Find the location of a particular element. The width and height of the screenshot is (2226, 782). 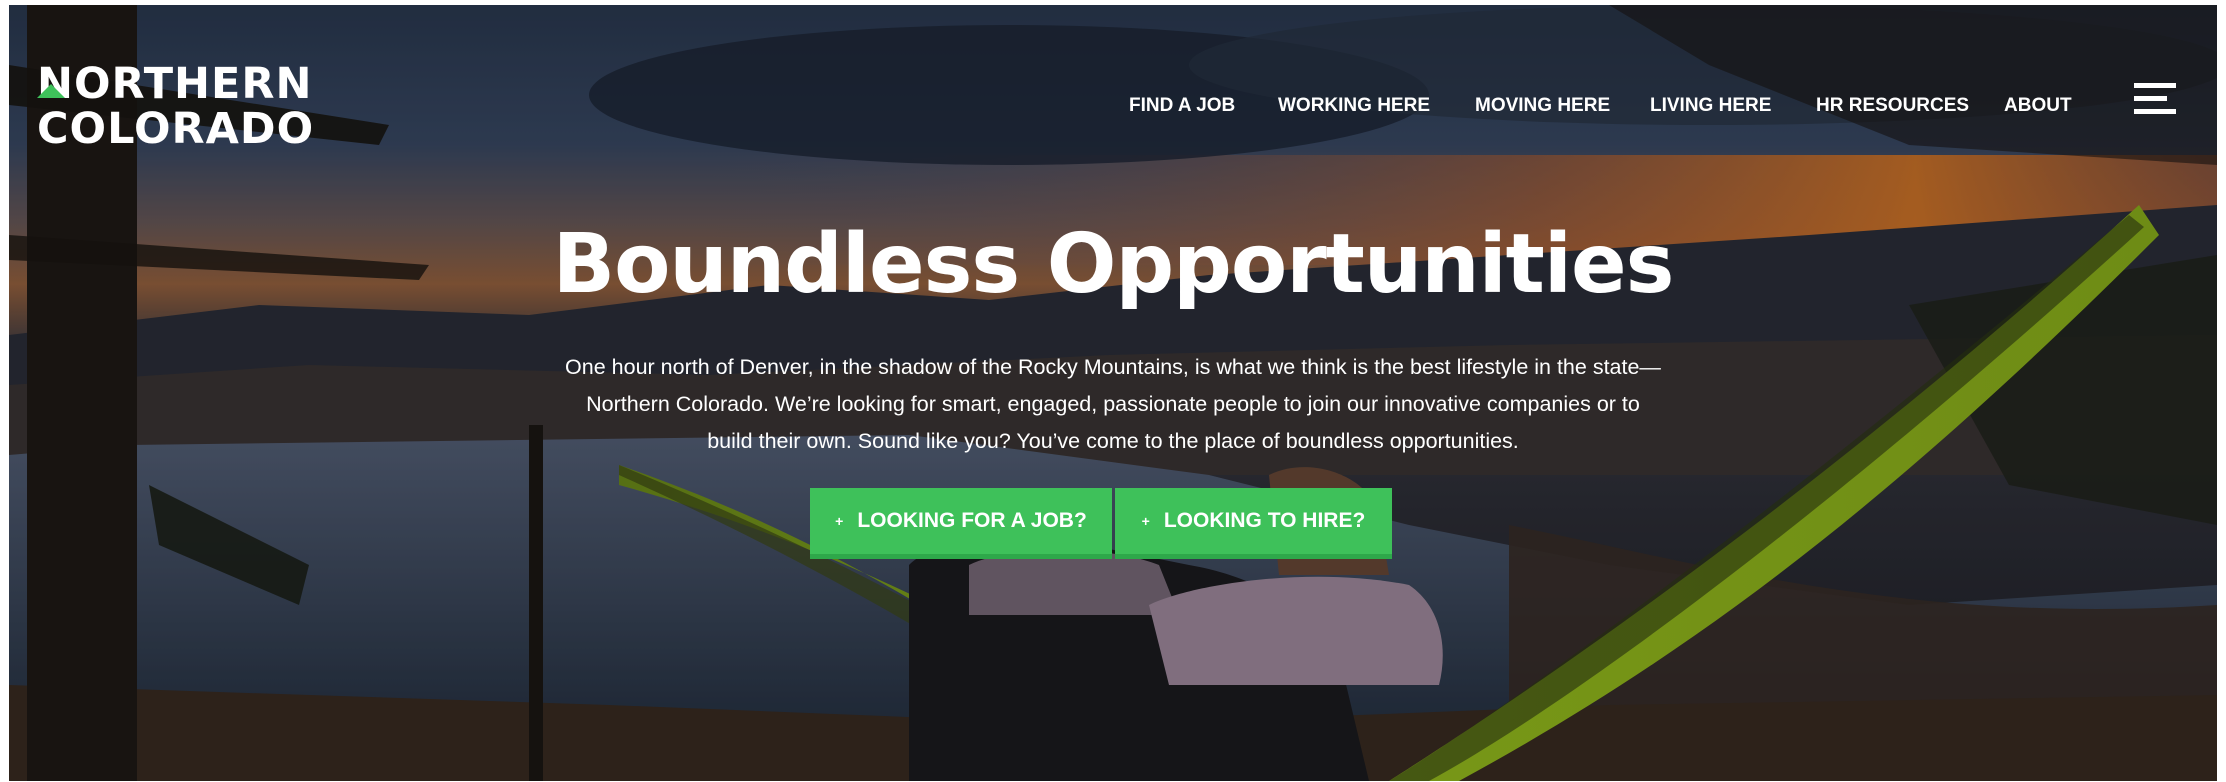

logo-line-2: COLORADO is located at coordinates (176, 129).